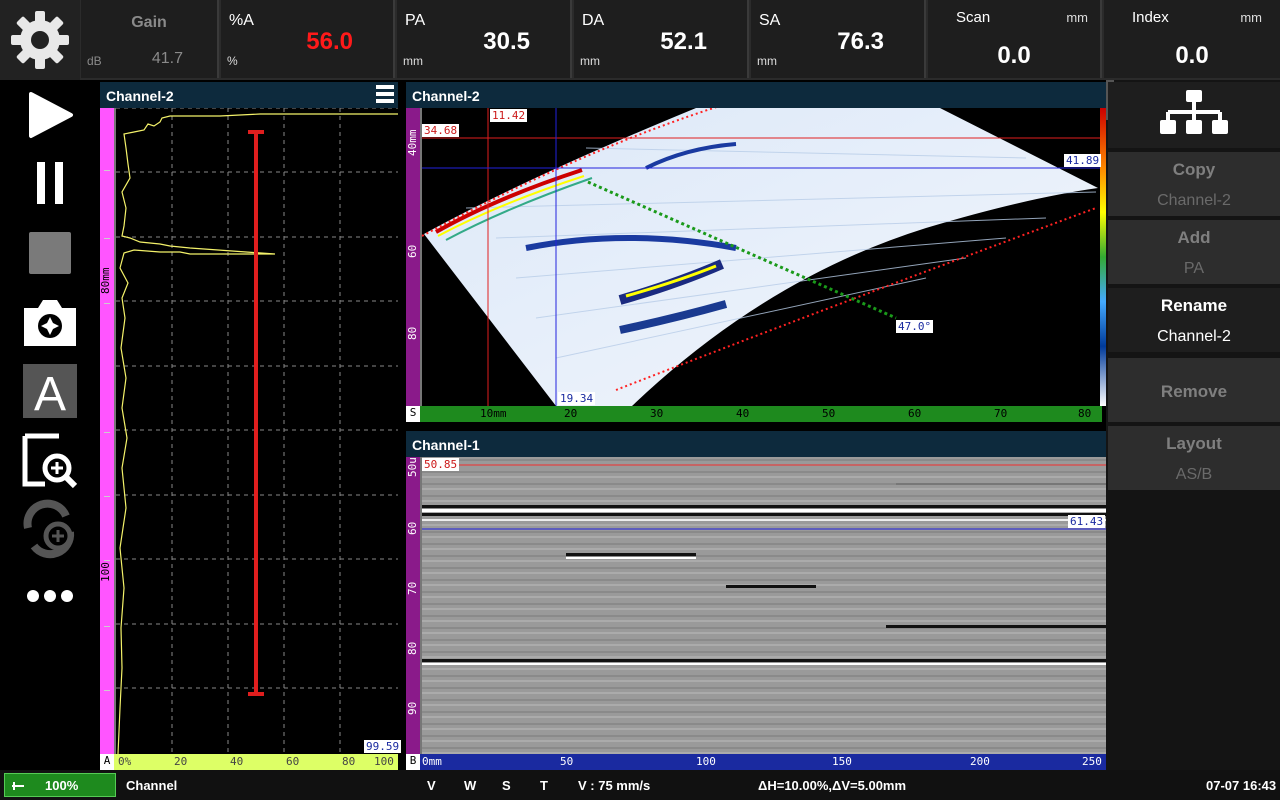 Image resolution: width=1280 pixels, height=800 pixels. I want to click on da-readout: DA mm 52.1, so click(661, 39).